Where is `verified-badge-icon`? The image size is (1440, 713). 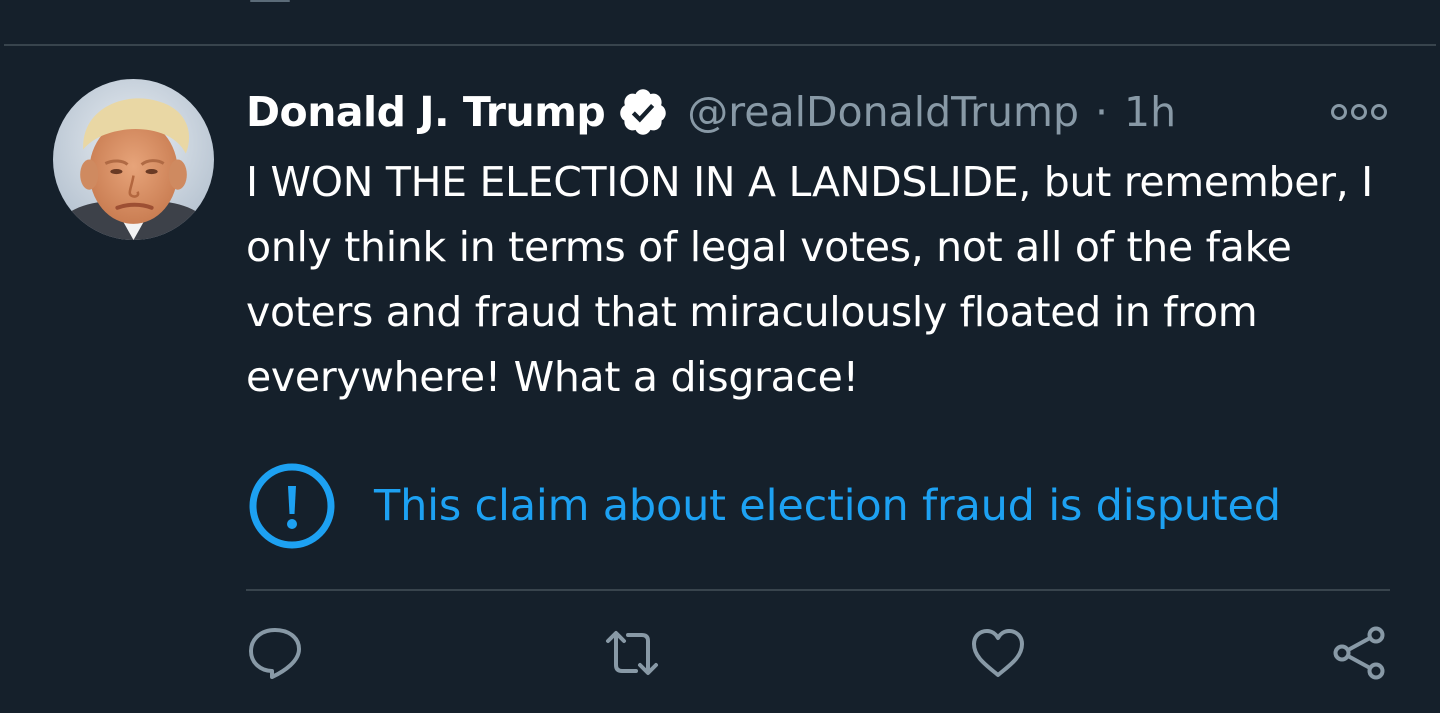 verified-badge-icon is located at coordinates (643, 112).